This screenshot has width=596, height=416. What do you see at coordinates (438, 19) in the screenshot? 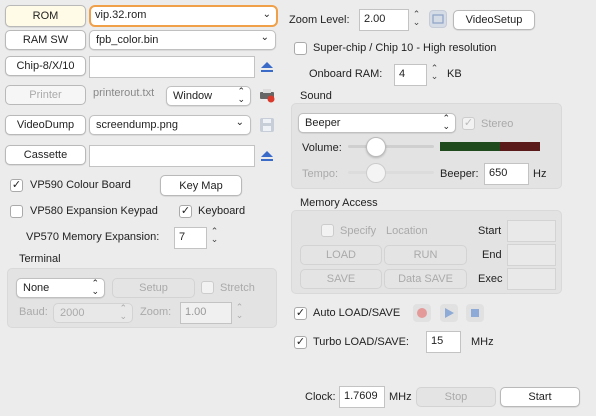
I see `fullscreen-icon` at bounding box center [438, 19].